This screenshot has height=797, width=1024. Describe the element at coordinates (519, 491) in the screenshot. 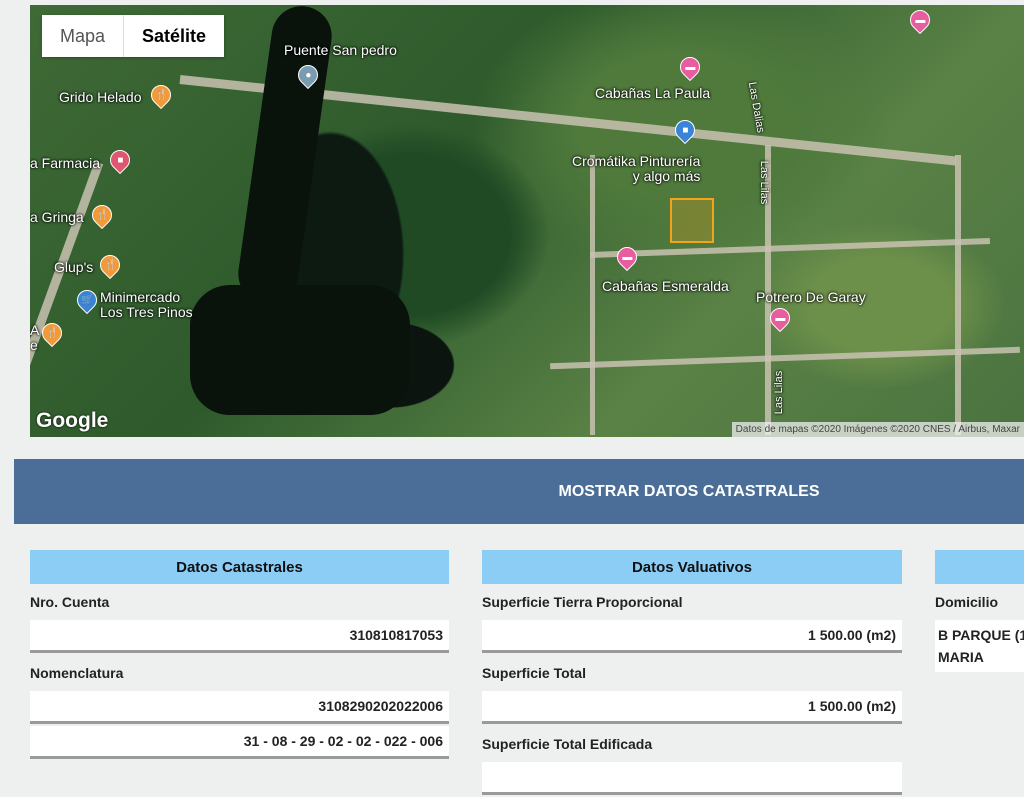

I see `show-cadastral-data-button: MOSTRAR DATOS CATASTRALES` at that location.